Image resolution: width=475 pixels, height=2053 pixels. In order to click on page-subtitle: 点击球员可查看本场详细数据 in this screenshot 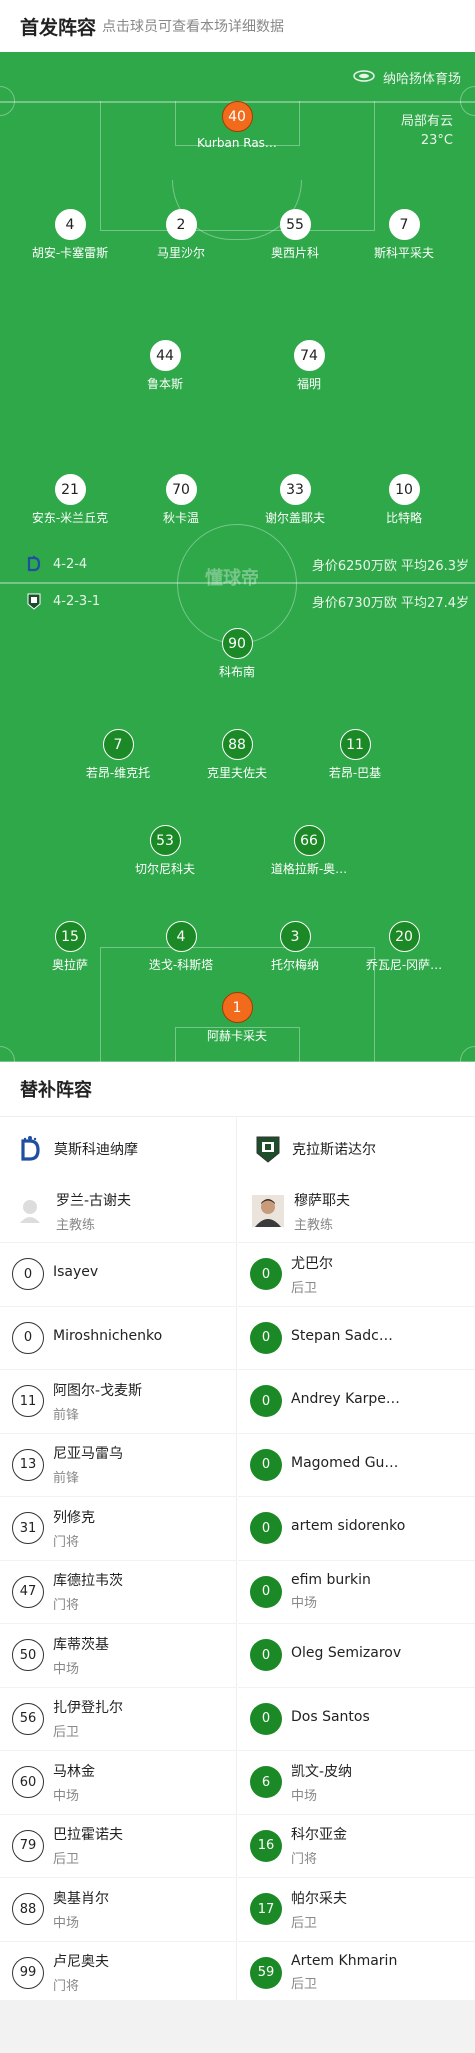, I will do `click(193, 27)`.